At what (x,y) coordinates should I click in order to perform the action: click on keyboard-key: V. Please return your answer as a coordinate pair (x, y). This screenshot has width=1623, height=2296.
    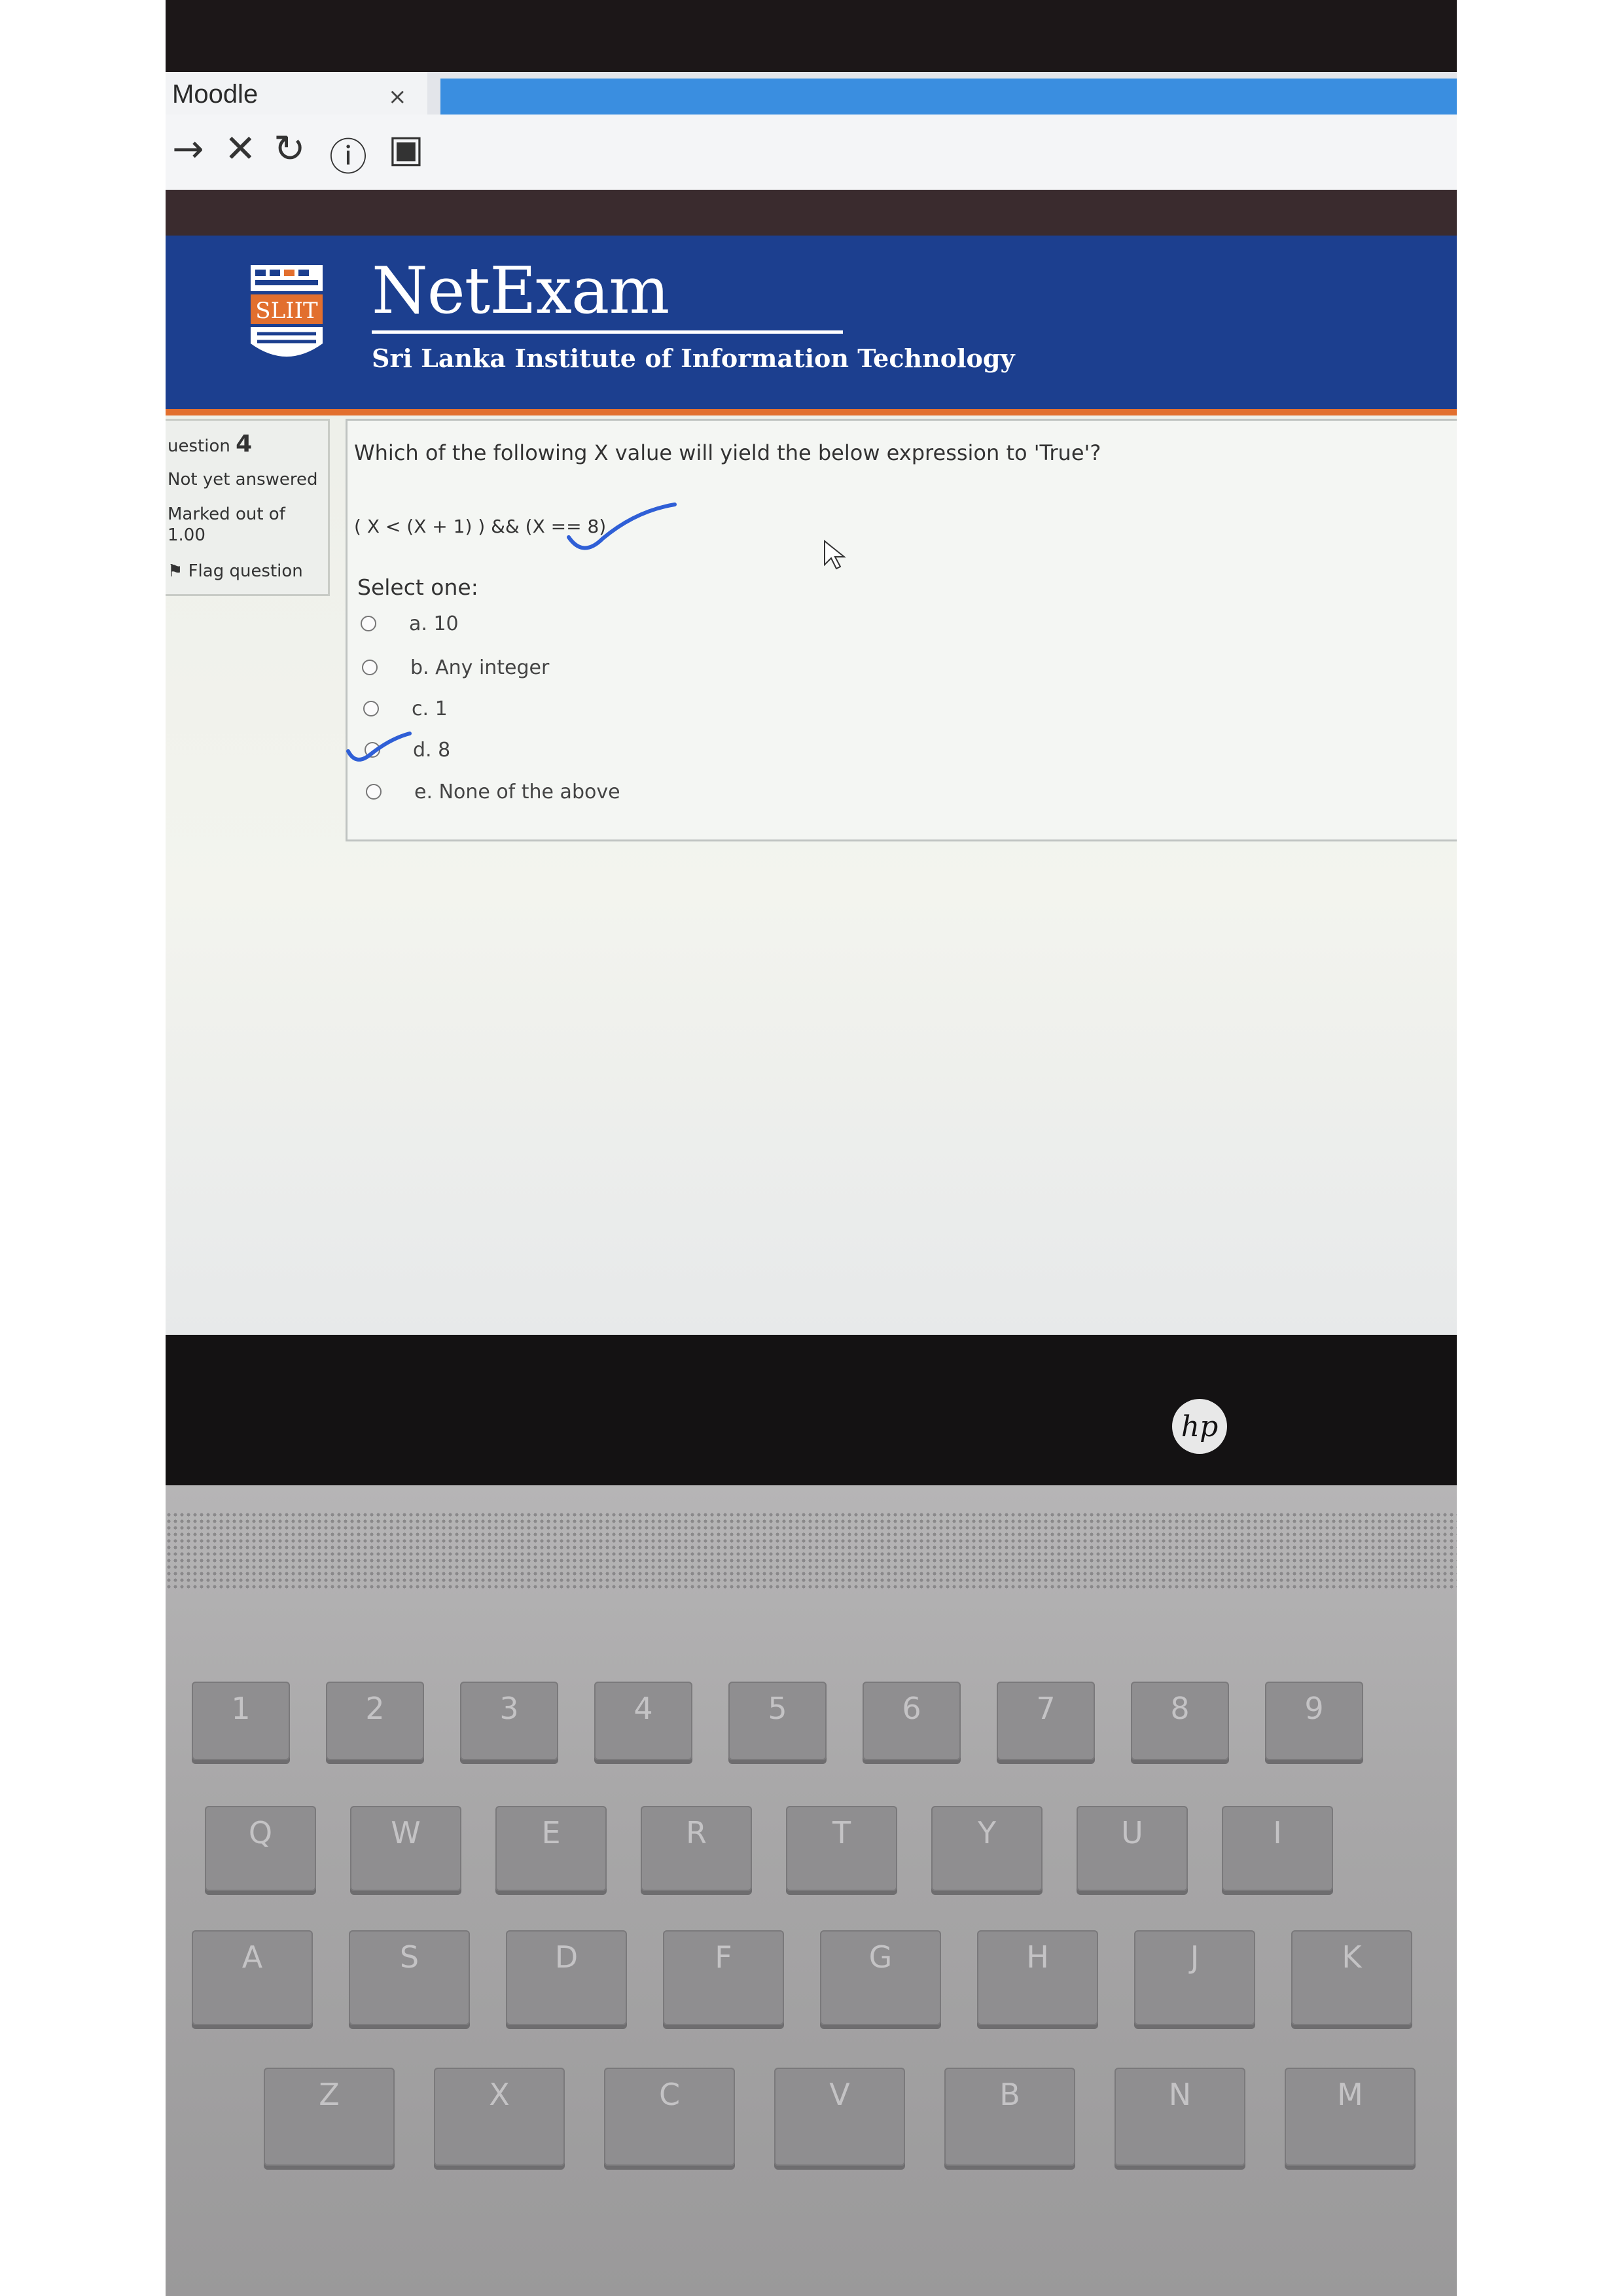
    Looking at the image, I should click on (840, 2117).